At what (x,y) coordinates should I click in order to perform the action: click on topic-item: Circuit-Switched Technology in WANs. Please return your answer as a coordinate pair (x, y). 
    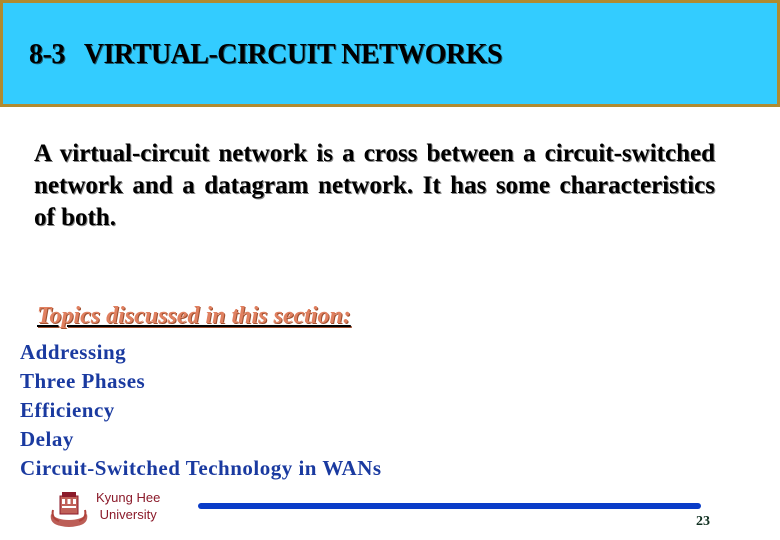
    Looking at the image, I should click on (201, 468).